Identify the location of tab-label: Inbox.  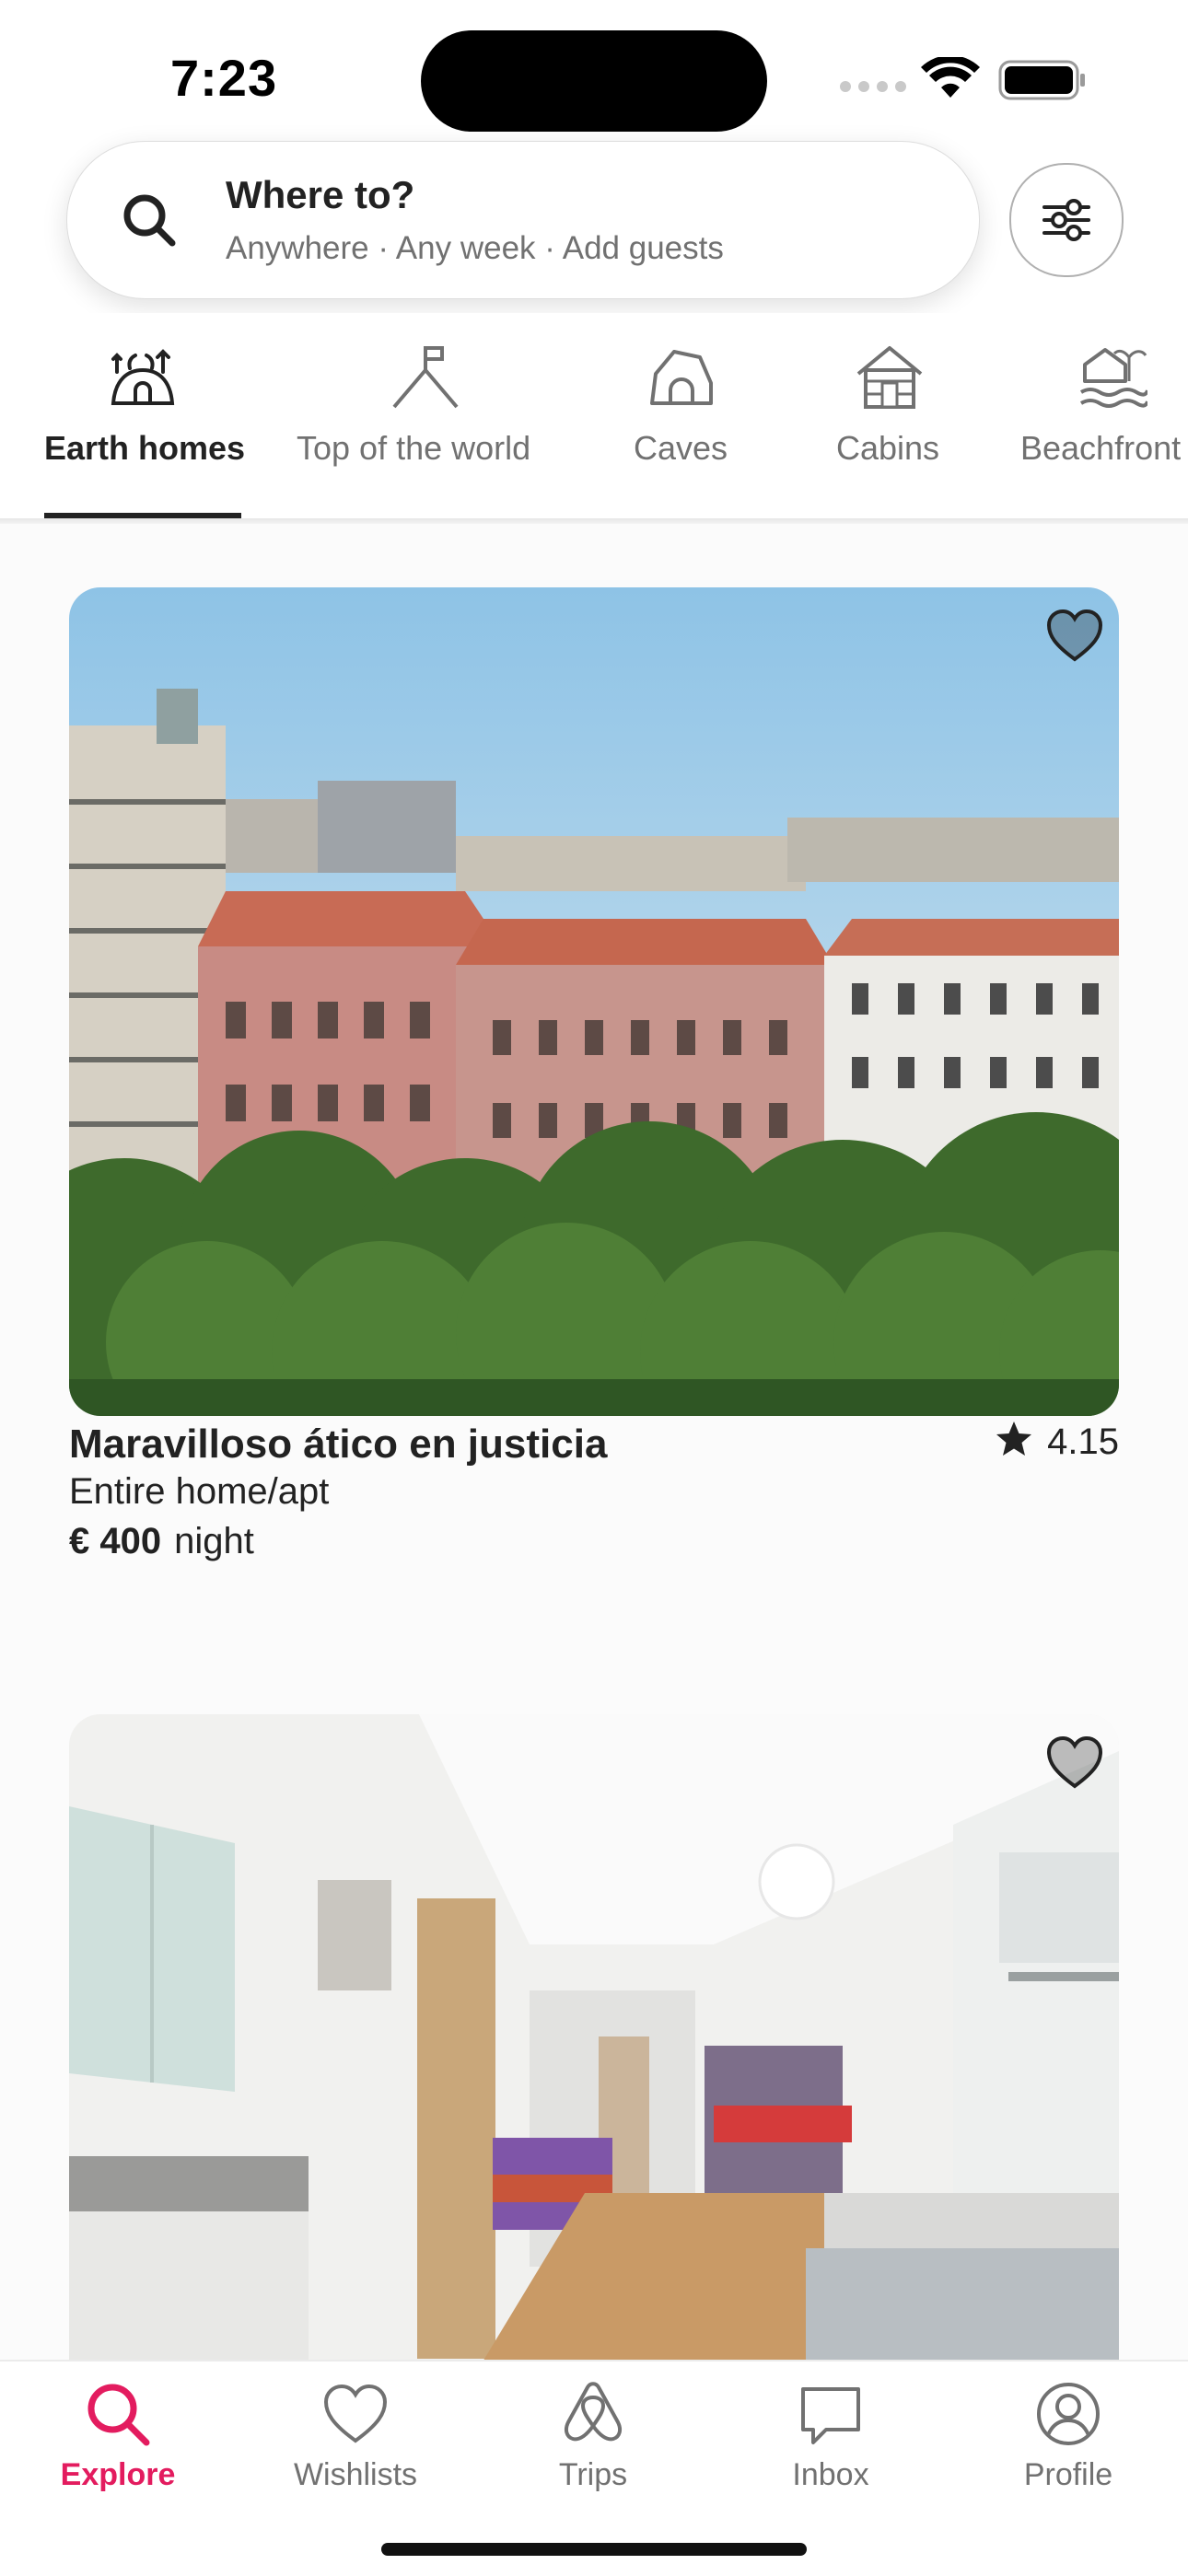
(830, 2474).